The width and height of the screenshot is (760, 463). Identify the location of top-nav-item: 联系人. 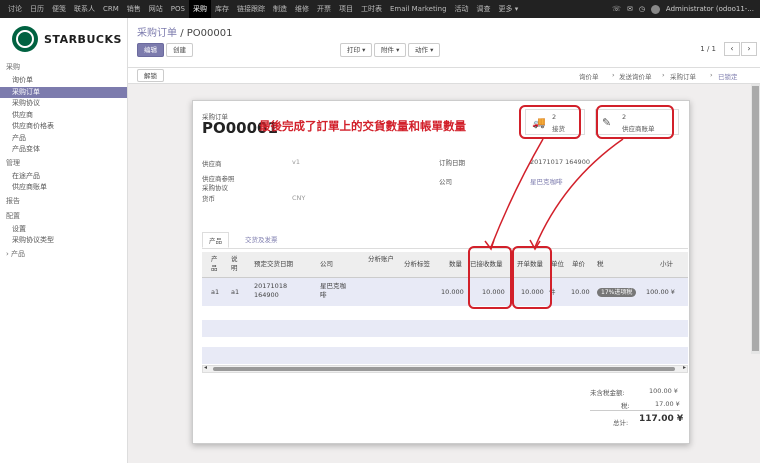
(84, 9).